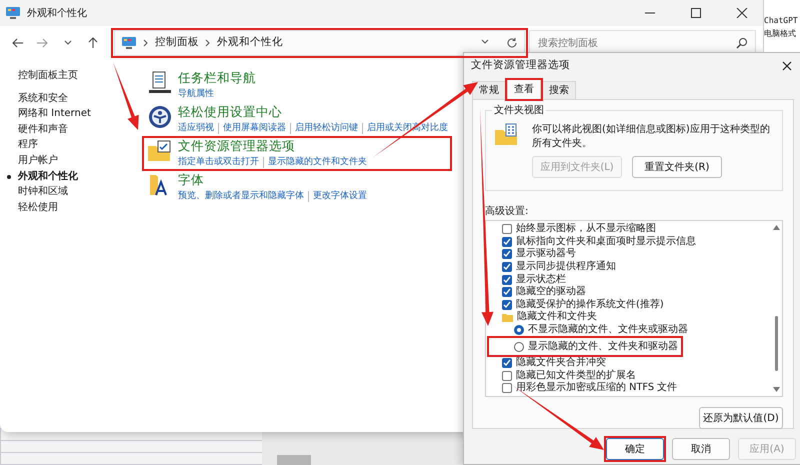 This screenshot has height=465, width=800. I want to click on setting-label: 隐藏已知文件类型的扩展名, so click(576, 376).